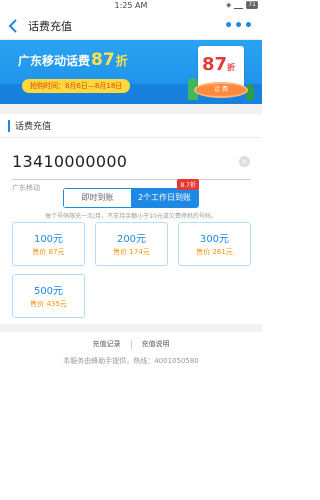  What do you see at coordinates (228, 5) in the screenshot?
I see `wifi-icon: ◈` at bounding box center [228, 5].